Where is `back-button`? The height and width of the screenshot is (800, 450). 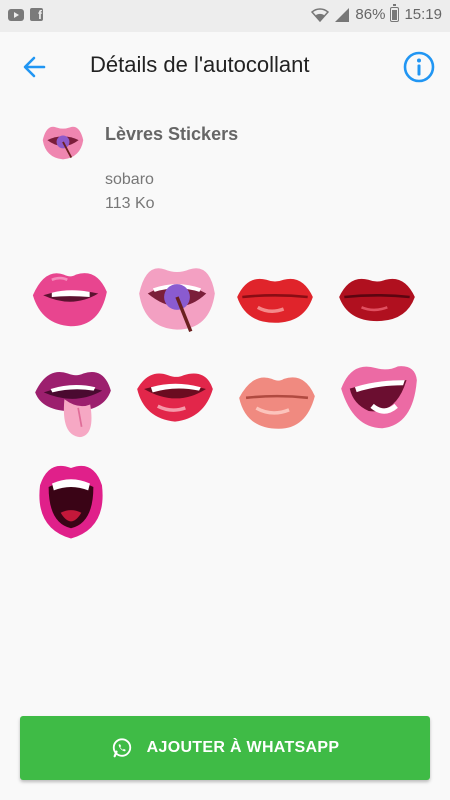
back-button is located at coordinates (35, 67).